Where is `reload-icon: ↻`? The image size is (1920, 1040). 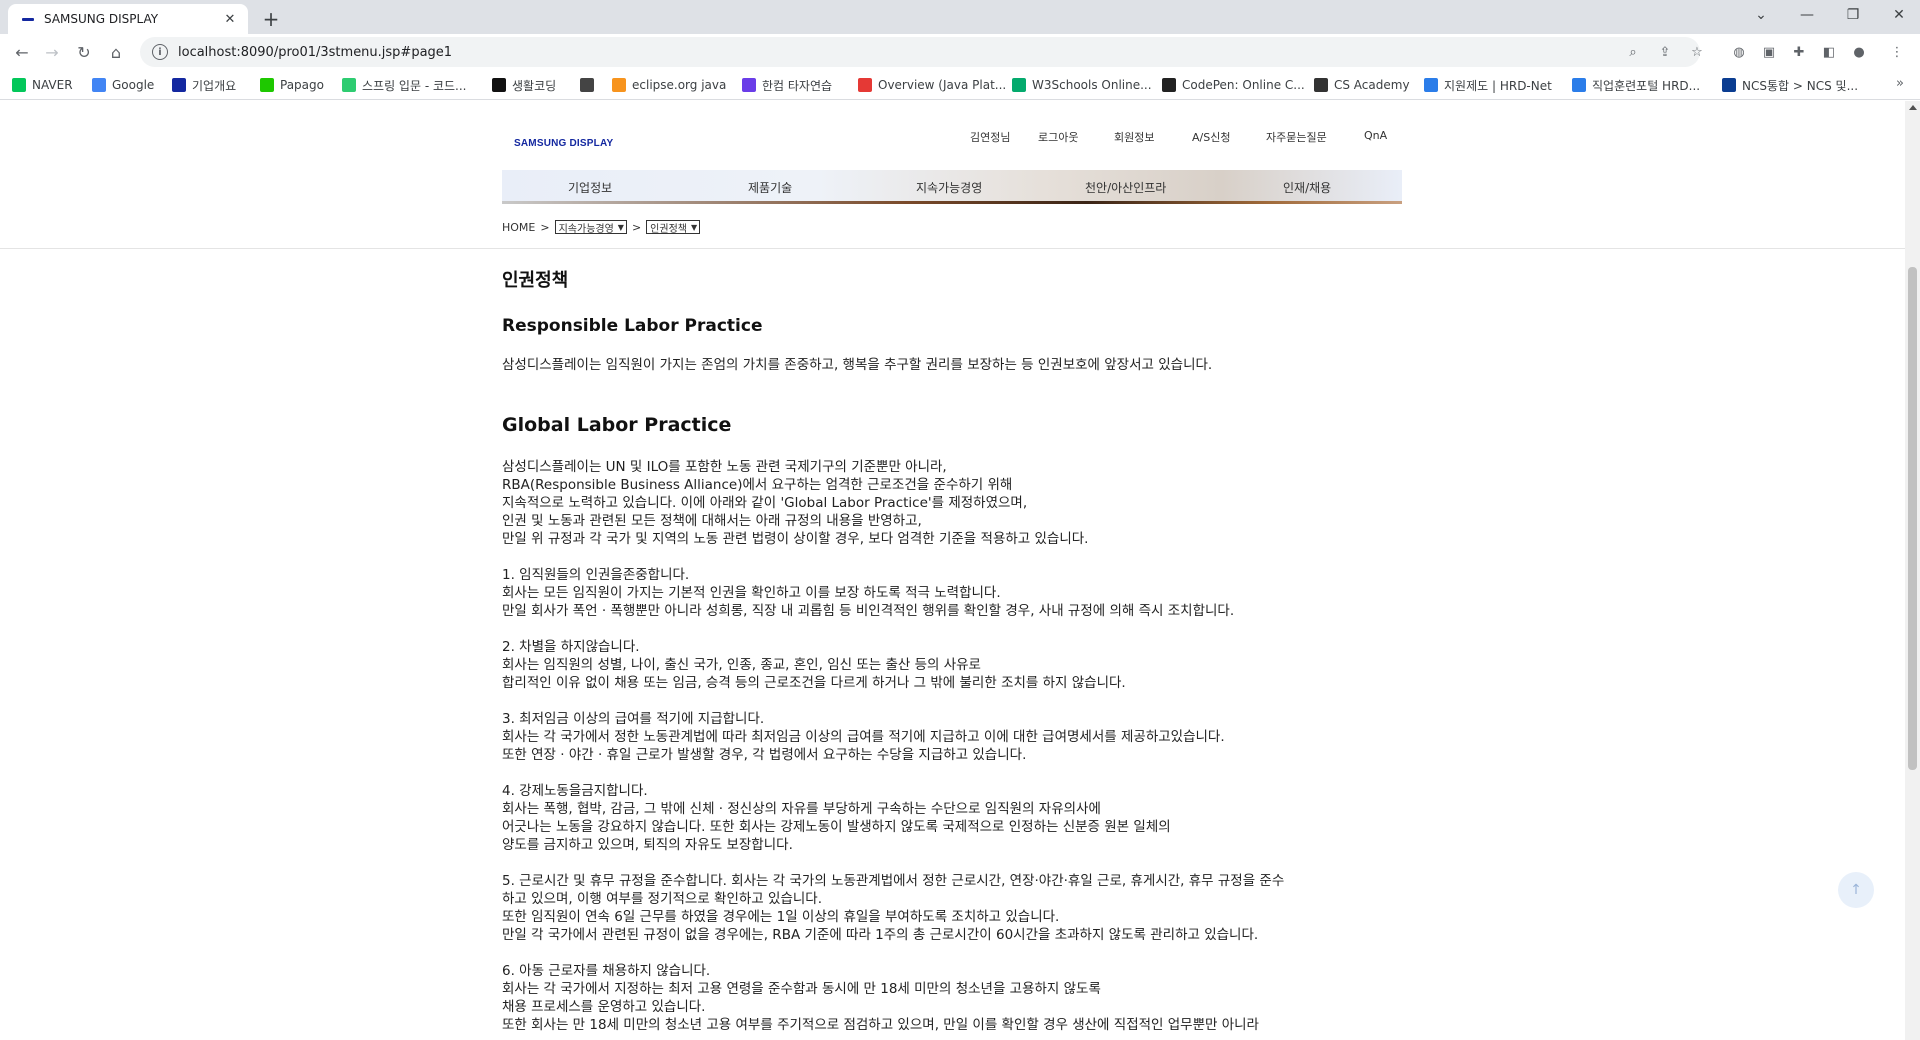 reload-icon: ↻ is located at coordinates (84, 52).